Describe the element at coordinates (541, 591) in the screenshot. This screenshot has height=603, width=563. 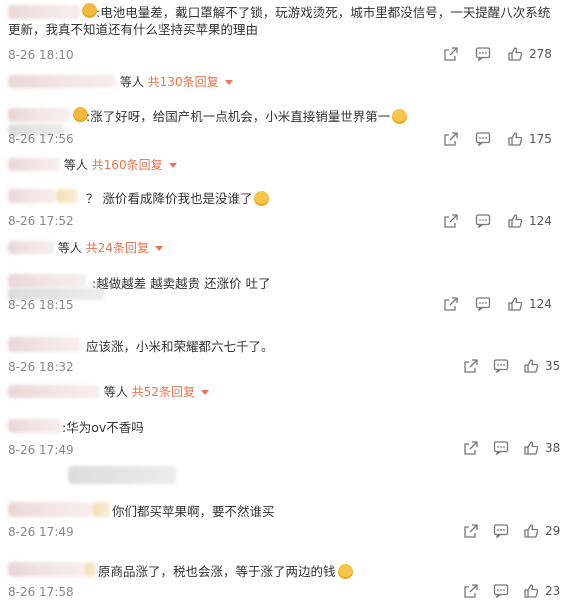
I see `like-button: 23` at that location.